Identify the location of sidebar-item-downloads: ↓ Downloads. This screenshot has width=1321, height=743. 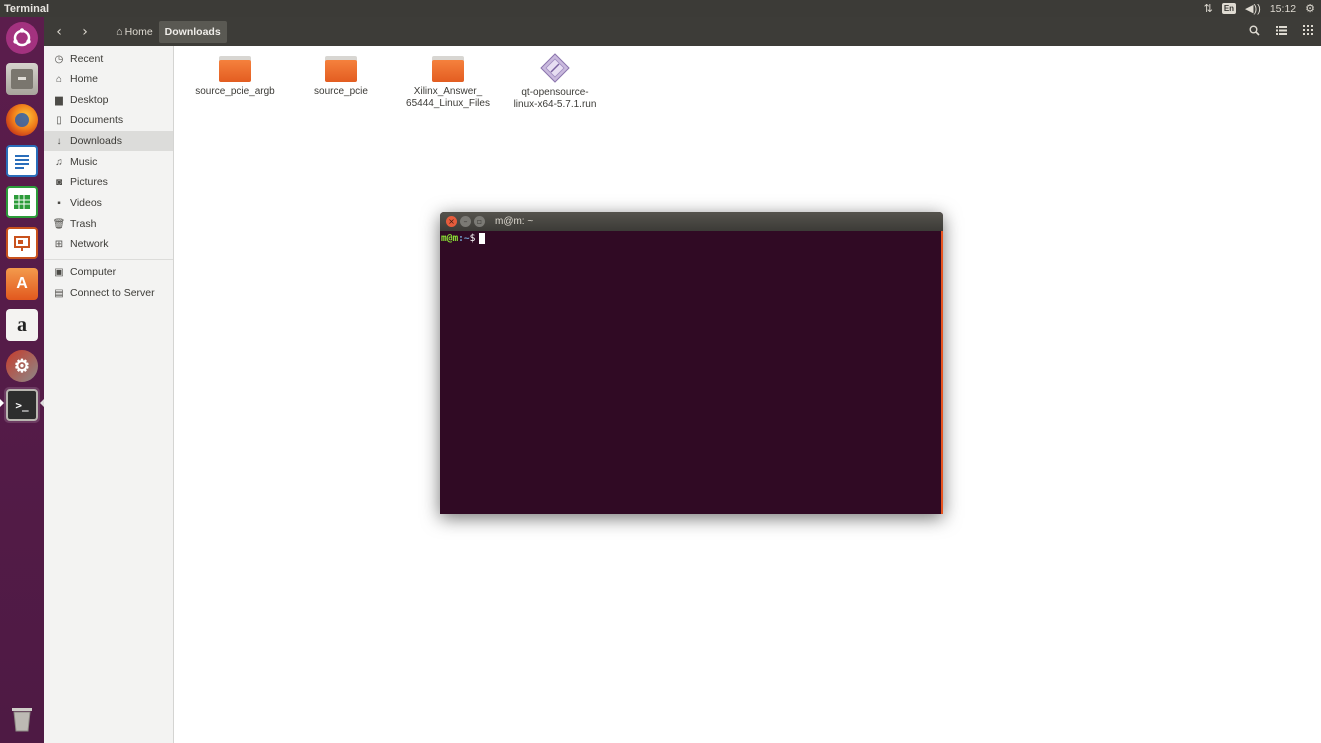
(108, 141).